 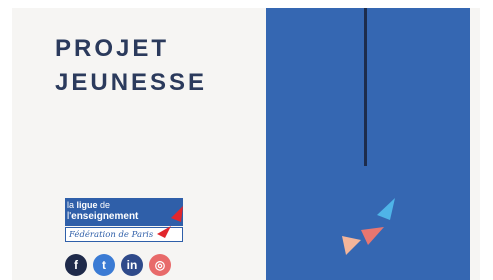 I want to click on title-line-1: PROJET, so click(x=112, y=48).